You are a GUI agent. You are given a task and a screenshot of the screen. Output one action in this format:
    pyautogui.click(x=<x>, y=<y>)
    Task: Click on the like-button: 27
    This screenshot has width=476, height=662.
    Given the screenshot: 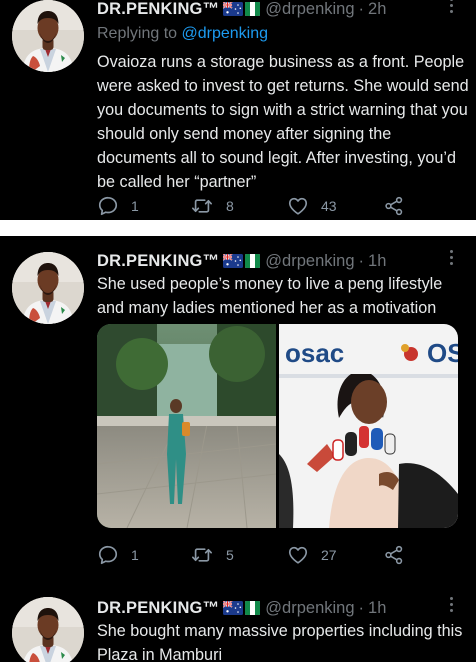 What is the action you would take?
    pyautogui.click(x=312, y=555)
    